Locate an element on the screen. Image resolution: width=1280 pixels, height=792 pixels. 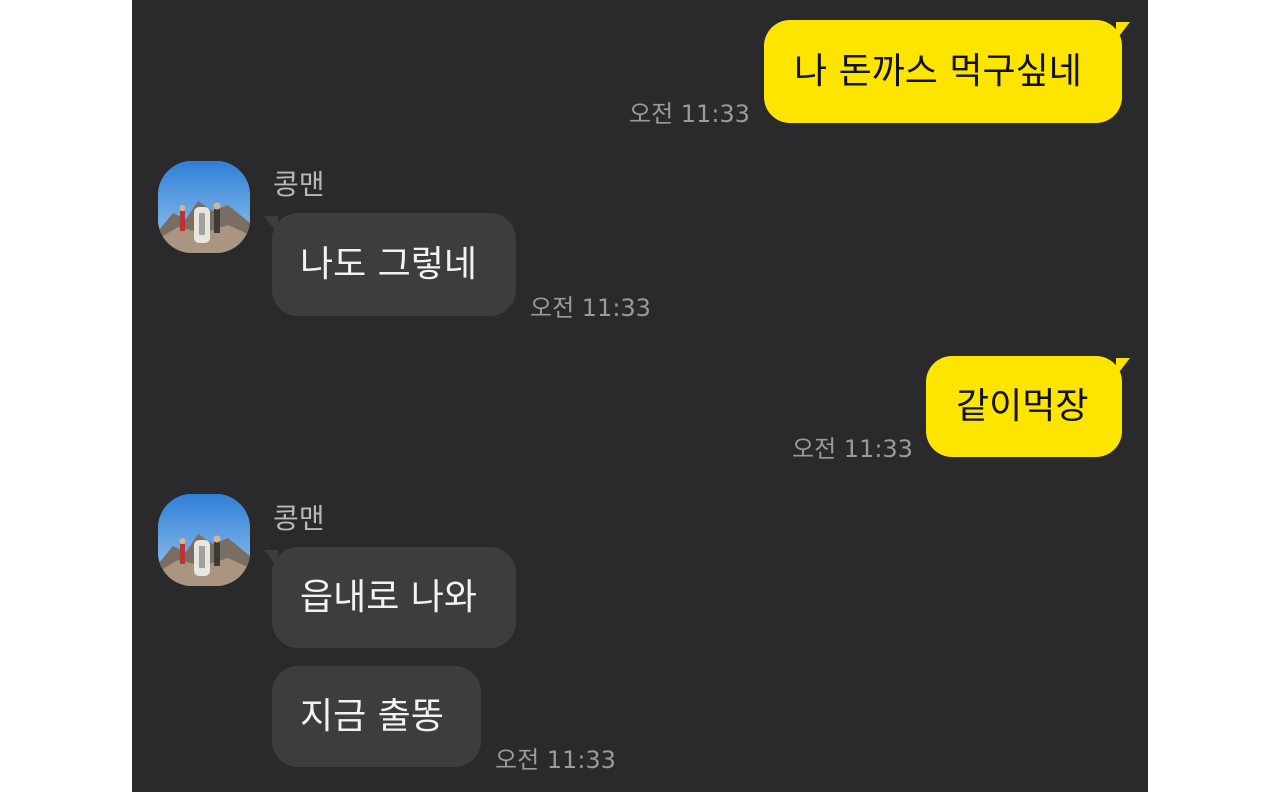
message-text: 나 돈까스 먹구싶네 is located at coordinates (938, 71).